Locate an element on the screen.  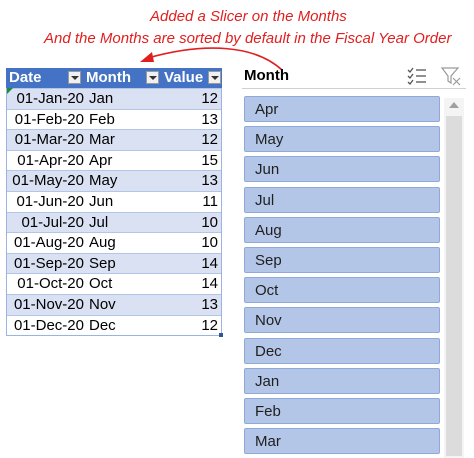
date-cell: 01-Jun-20 is located at coordinates (47, 202).